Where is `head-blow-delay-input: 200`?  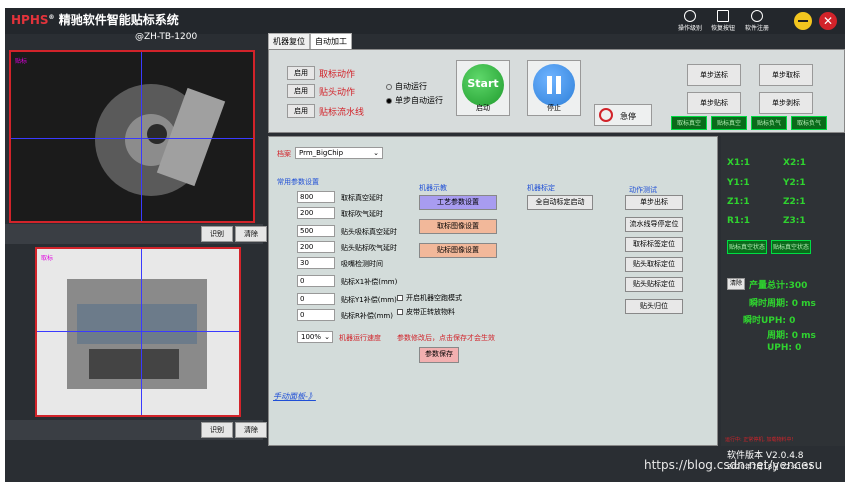 head-blow-delay-input: 200 is located at coordinates (316, 247).